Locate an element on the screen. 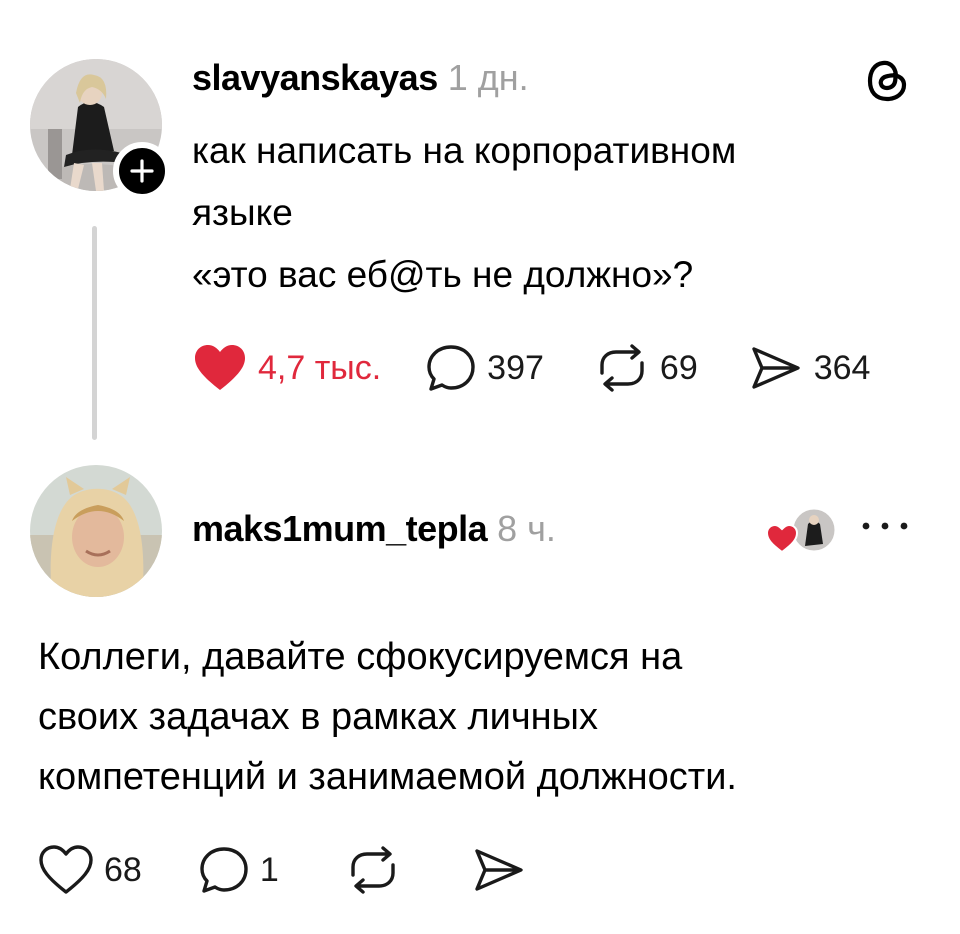  action-bar: 4,7 тыс. 397 69 364 is located at coordinates (531, 368).